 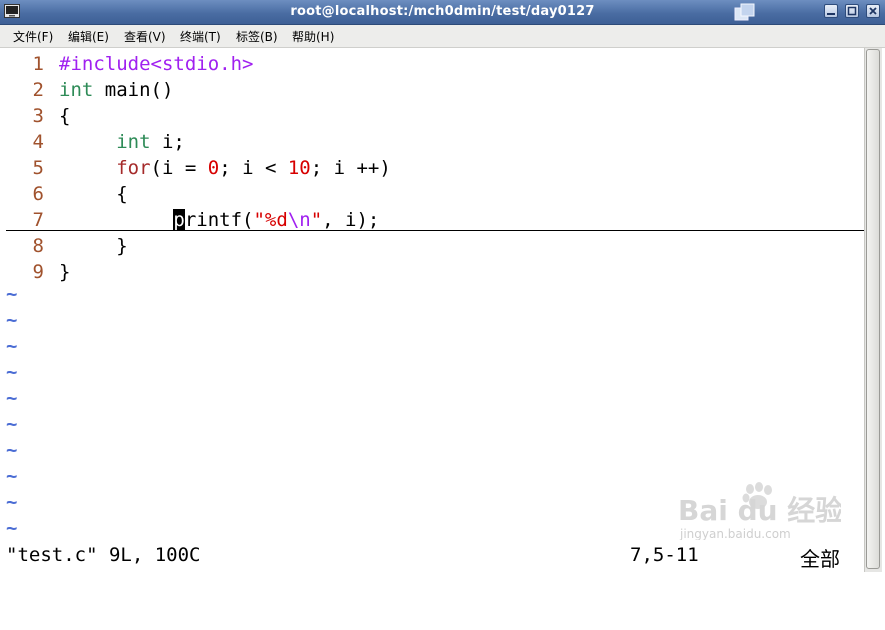 I want to click on code-text: int i;, so click(x=122, y=142).